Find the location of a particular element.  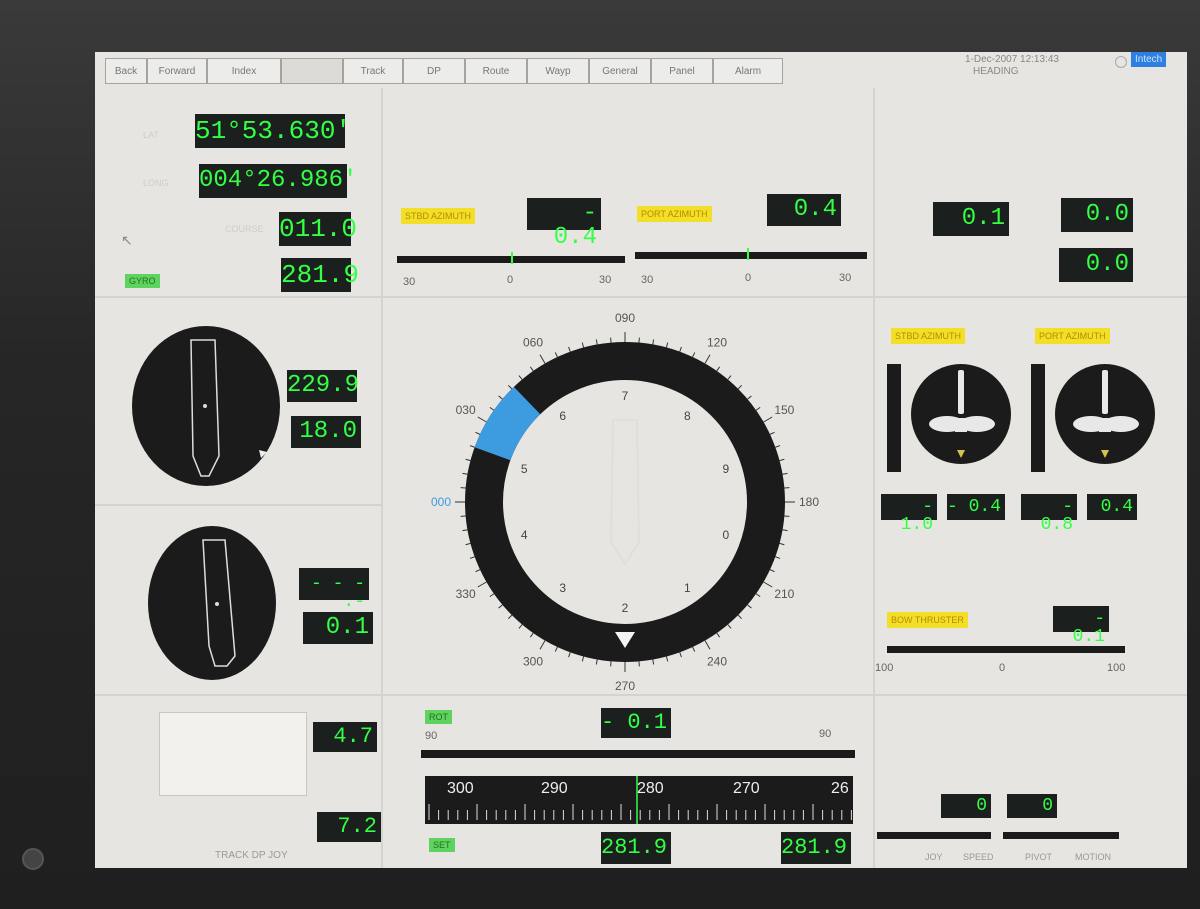

compass-inner-0: 0 is located at coordinates (725, 535).